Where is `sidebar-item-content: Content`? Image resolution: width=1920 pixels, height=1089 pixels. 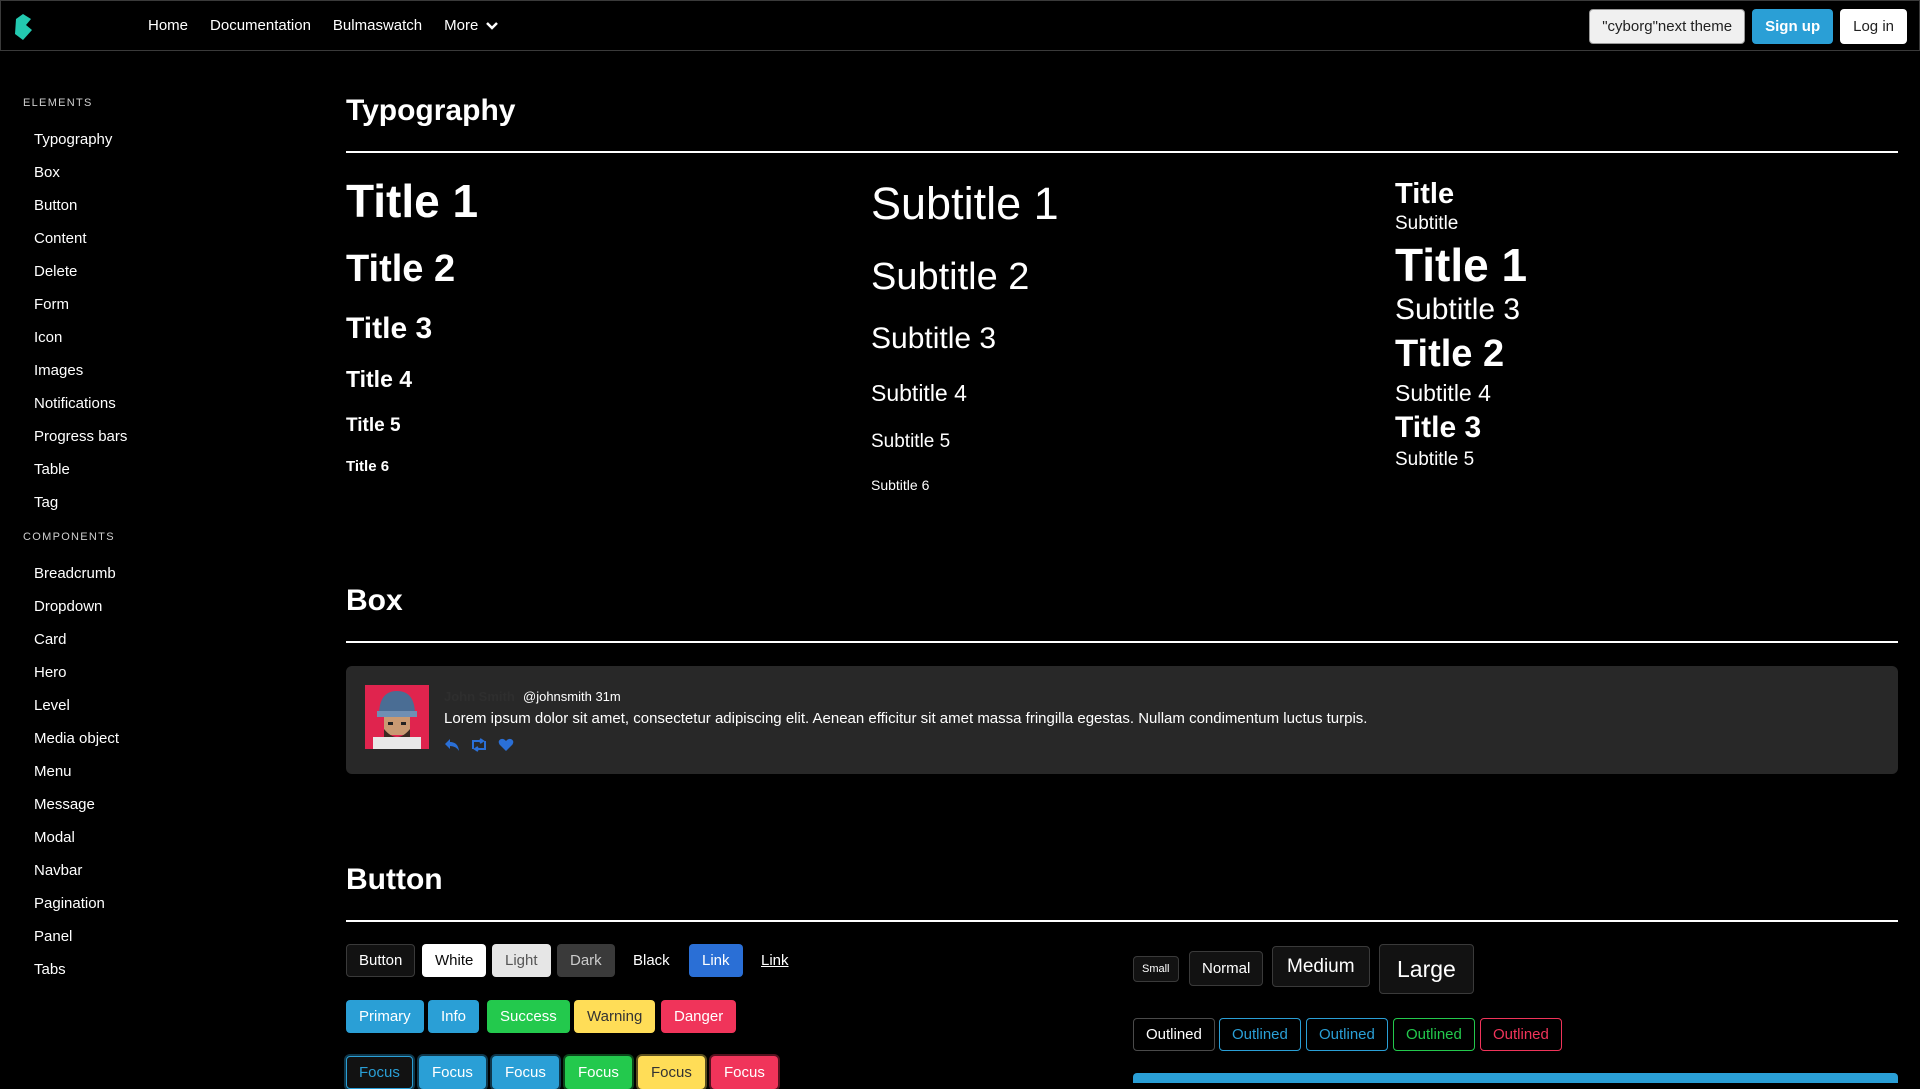 sidebar-item-content: Content is located at coordinates (60, 238).